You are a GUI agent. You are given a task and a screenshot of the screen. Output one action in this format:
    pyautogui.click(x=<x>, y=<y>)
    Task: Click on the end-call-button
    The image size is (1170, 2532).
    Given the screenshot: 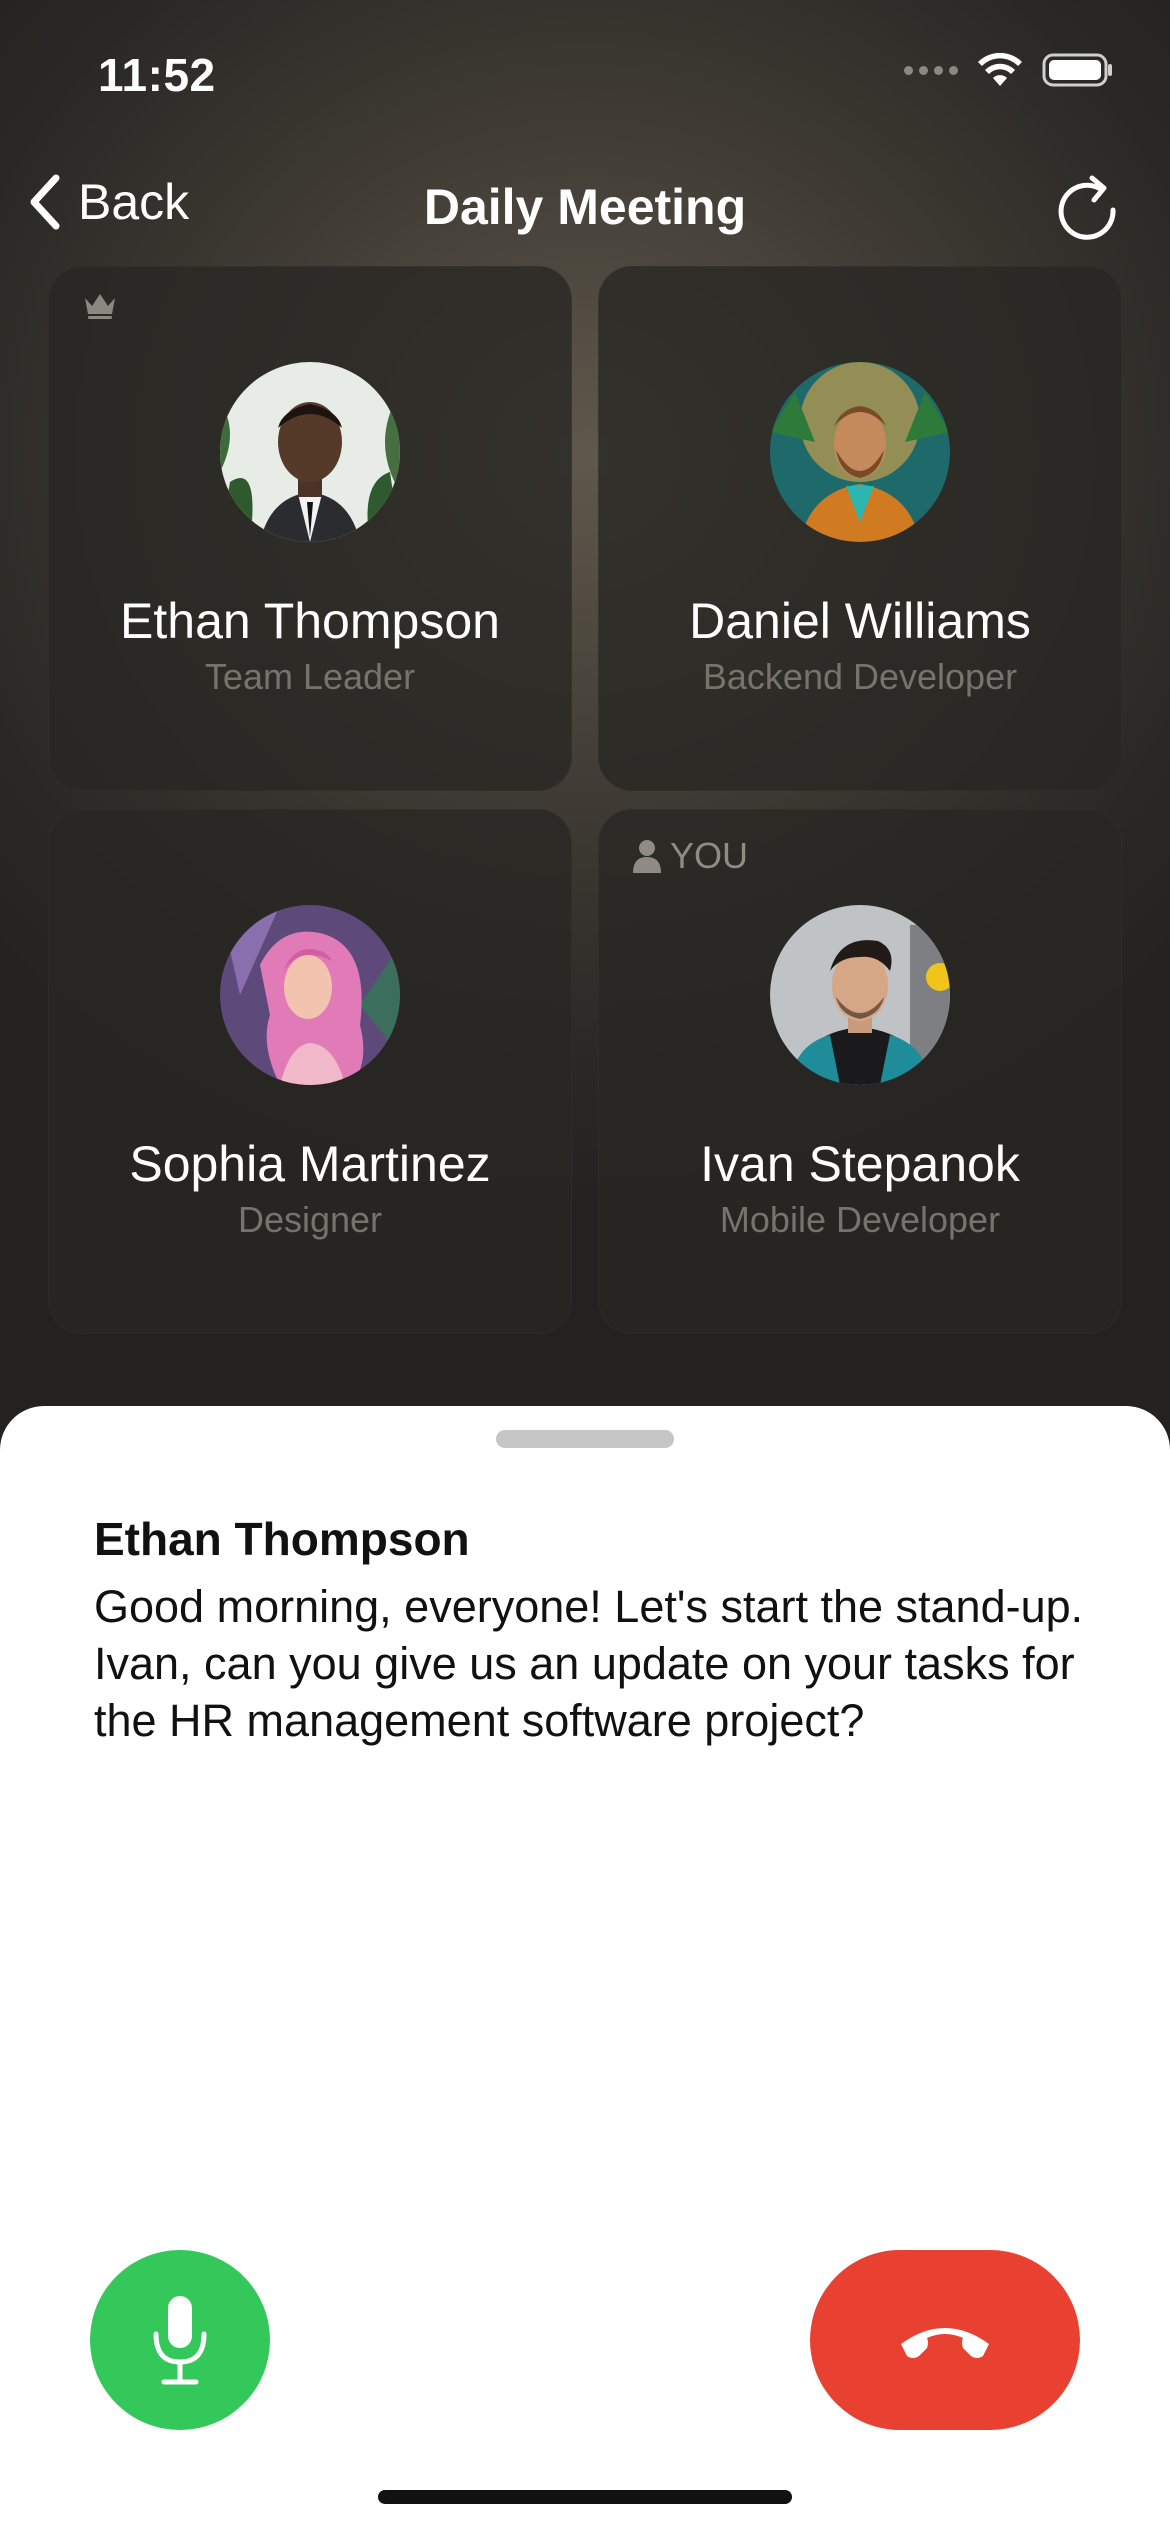 What is the action you would take?
    pyautogui.click(x=945, y=2340)
    